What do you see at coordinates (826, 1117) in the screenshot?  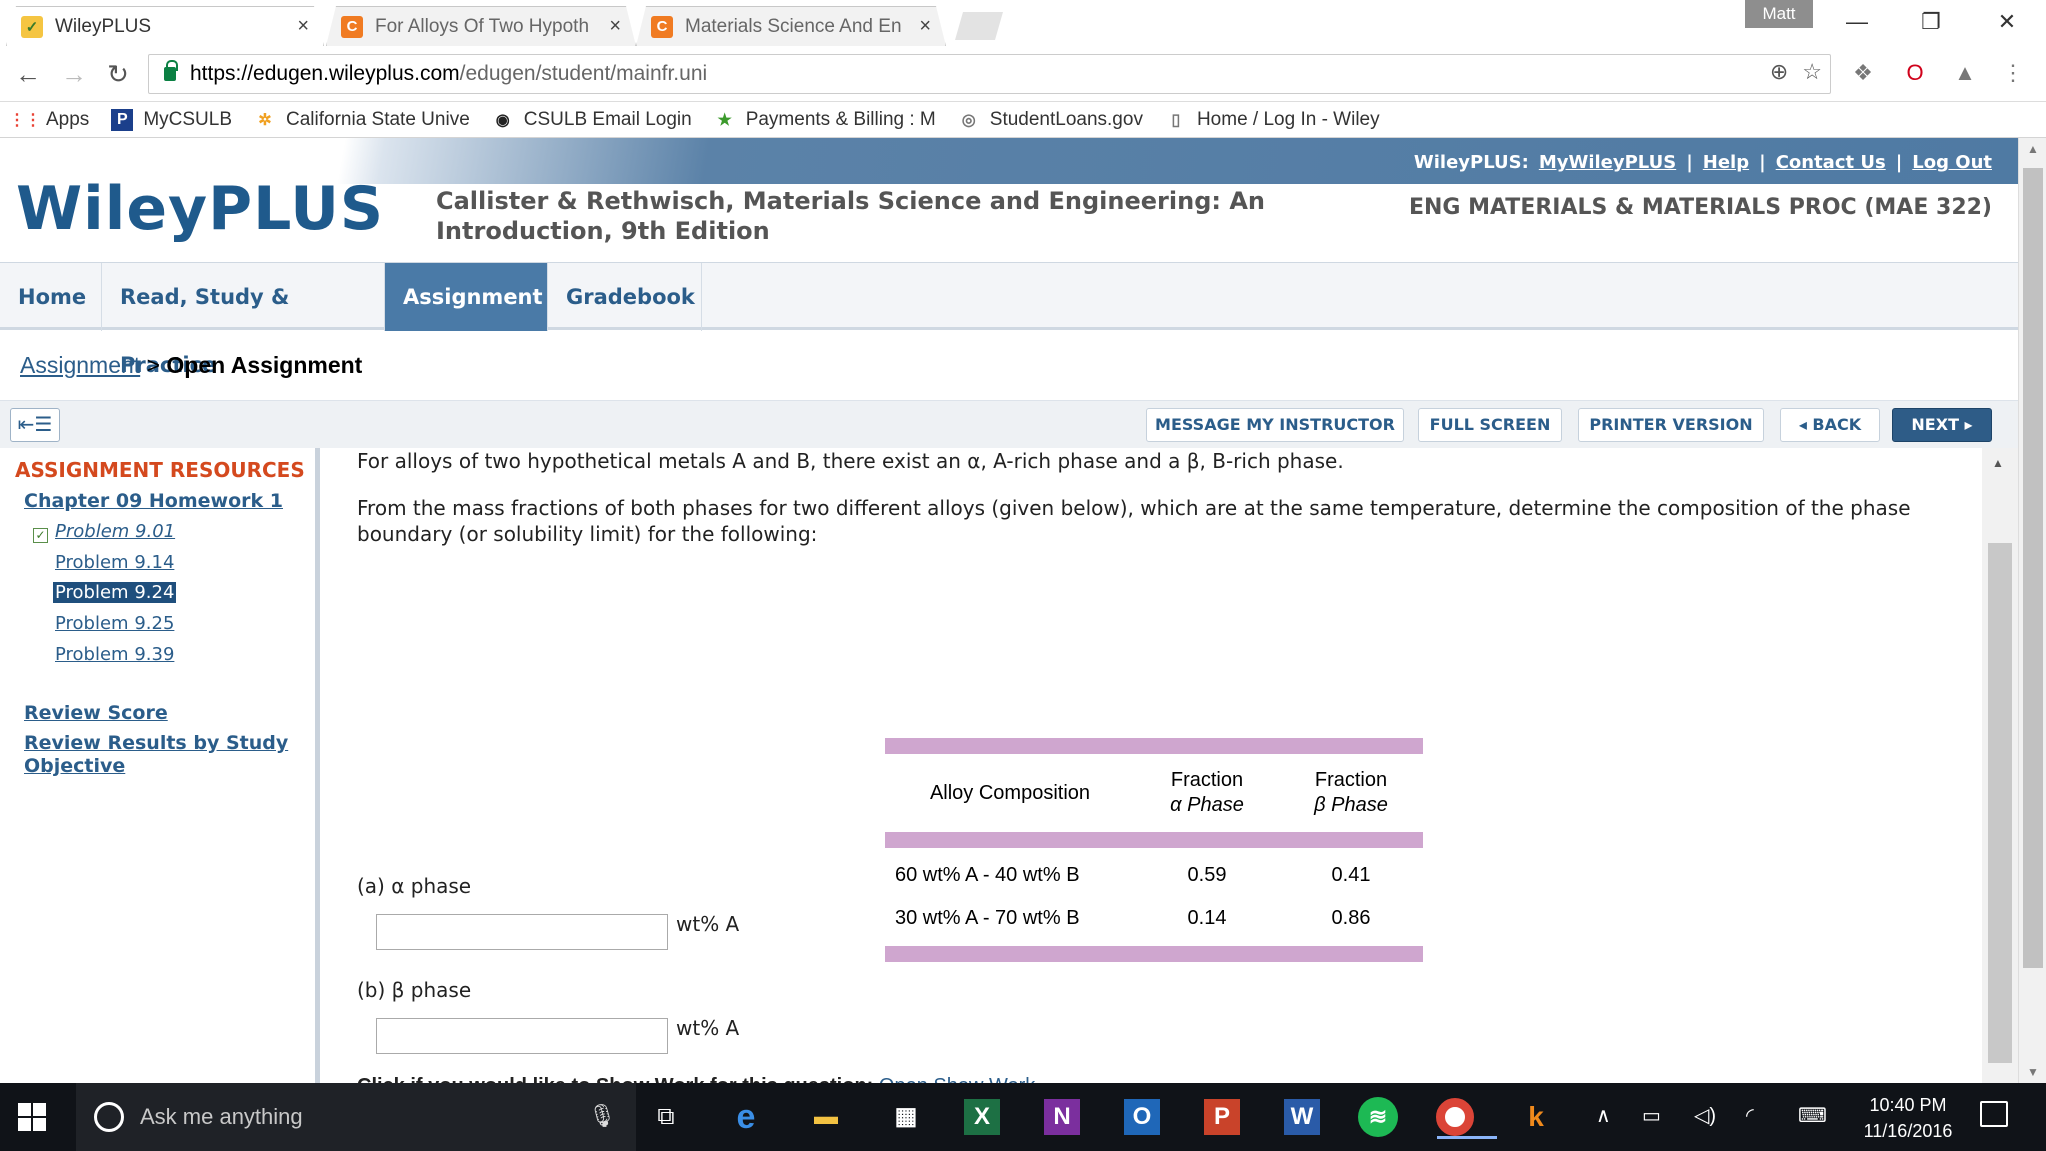 I see `file-explorer-icon: ▬` at bounding box center [826, 1117].